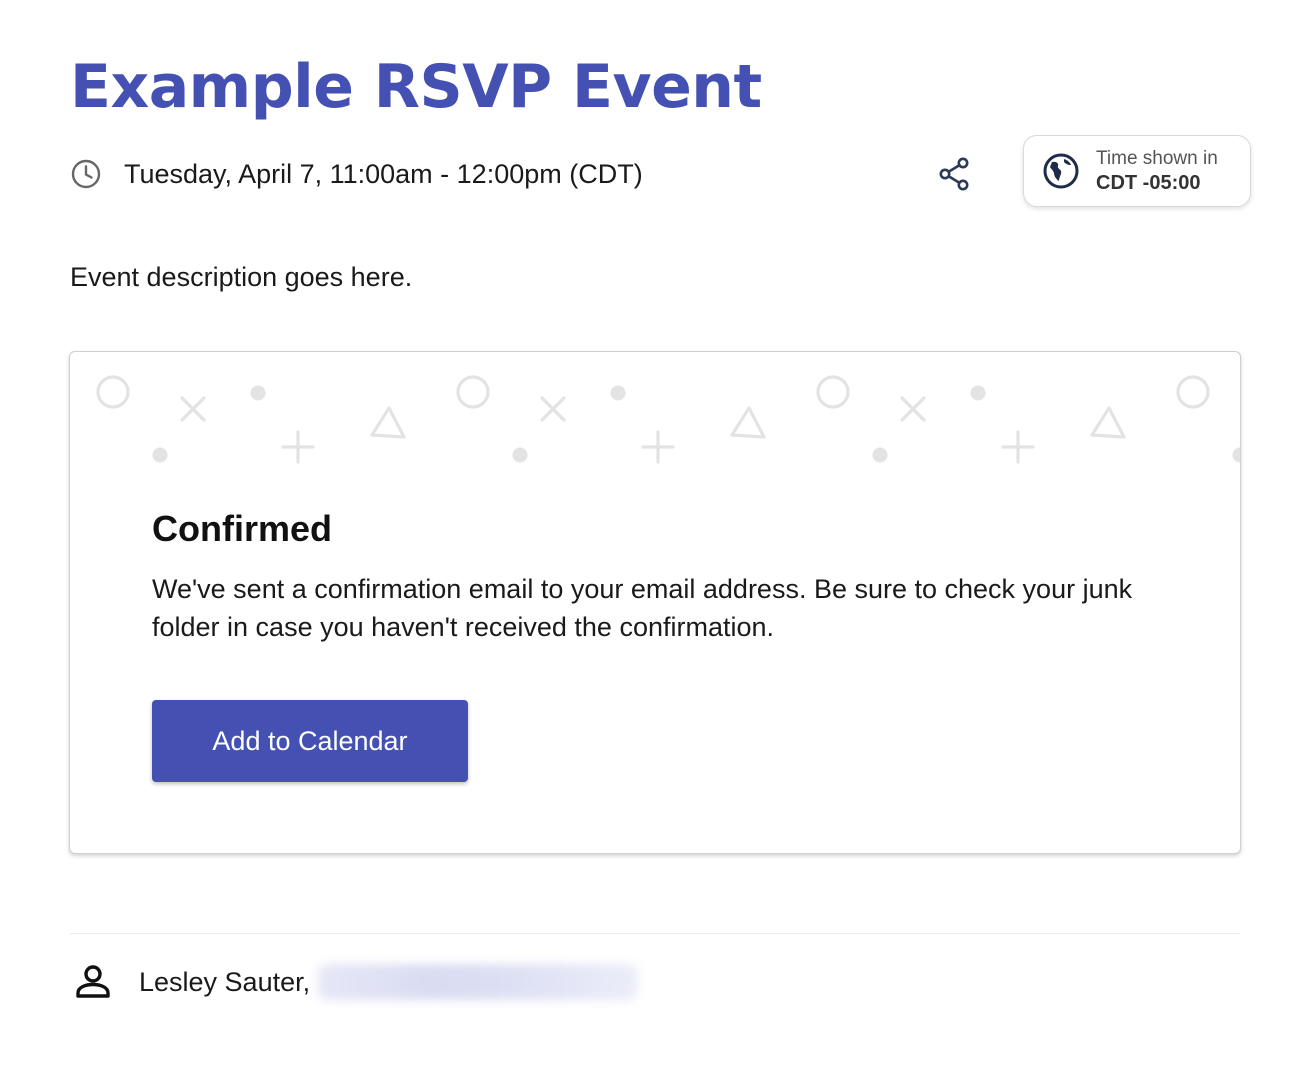 This screenshot has width=1292, height=1092. What do you see at coordinates (668, 419) in the screenshot?
I see `decorative-pattern` at bounding box center [668, 419].